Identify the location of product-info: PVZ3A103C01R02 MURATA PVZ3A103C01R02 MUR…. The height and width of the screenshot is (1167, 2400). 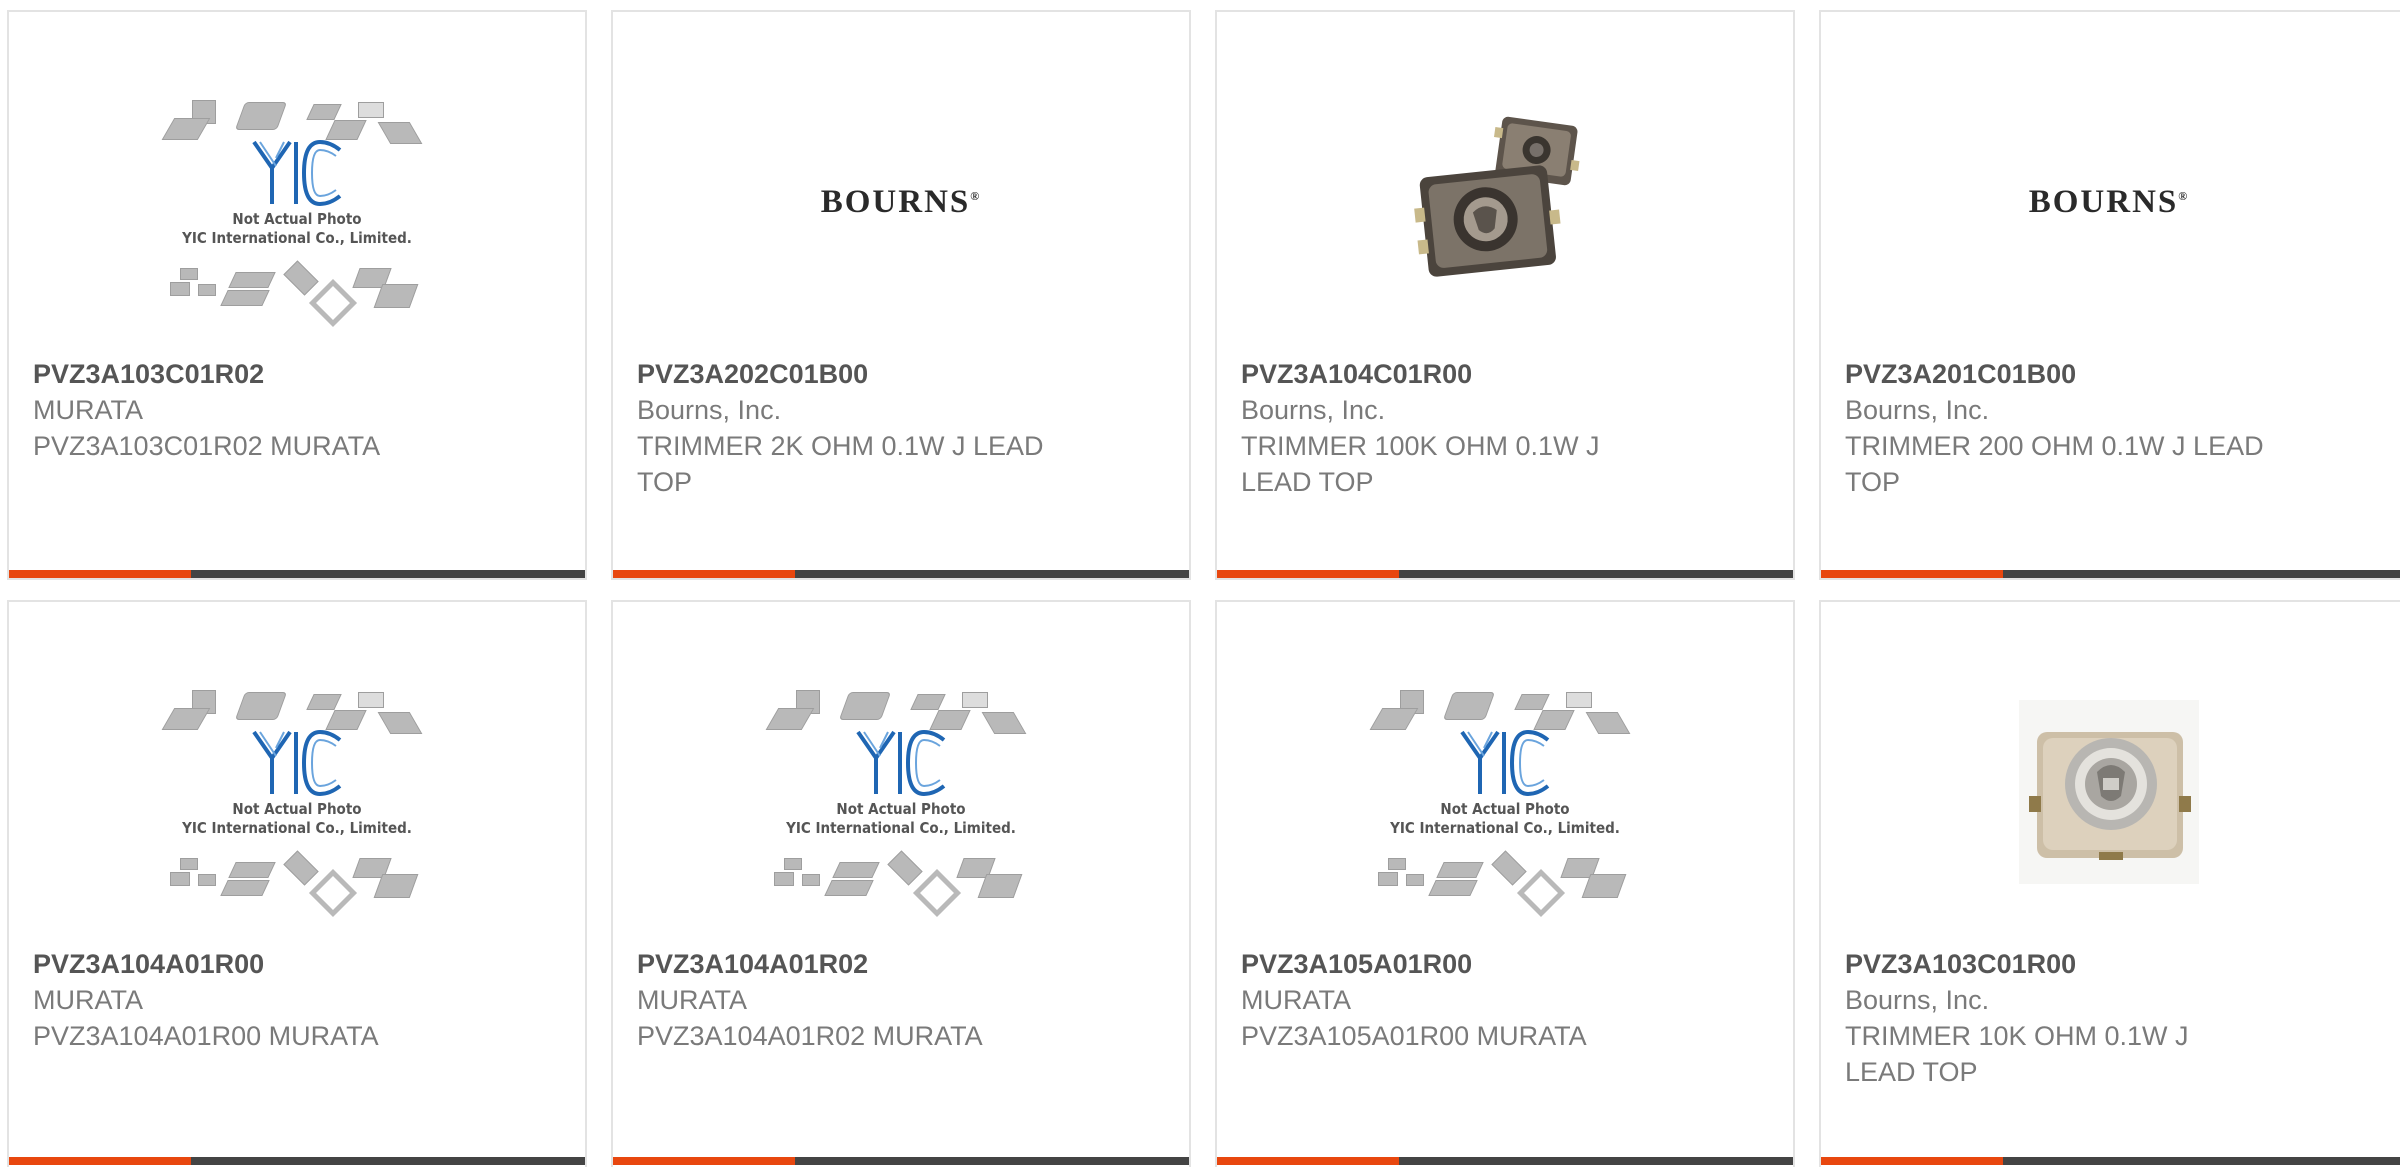
(297, 410).